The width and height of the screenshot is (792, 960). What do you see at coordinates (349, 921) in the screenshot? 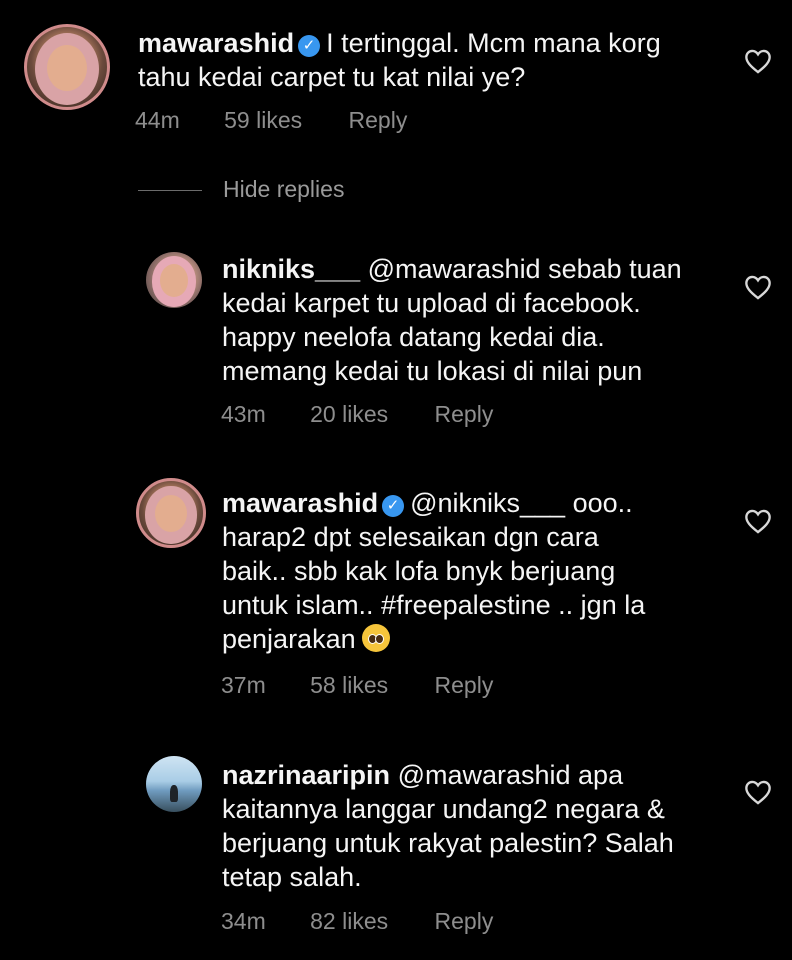
I see `likes-count: 82 likes` at bounding box center [349, 921].